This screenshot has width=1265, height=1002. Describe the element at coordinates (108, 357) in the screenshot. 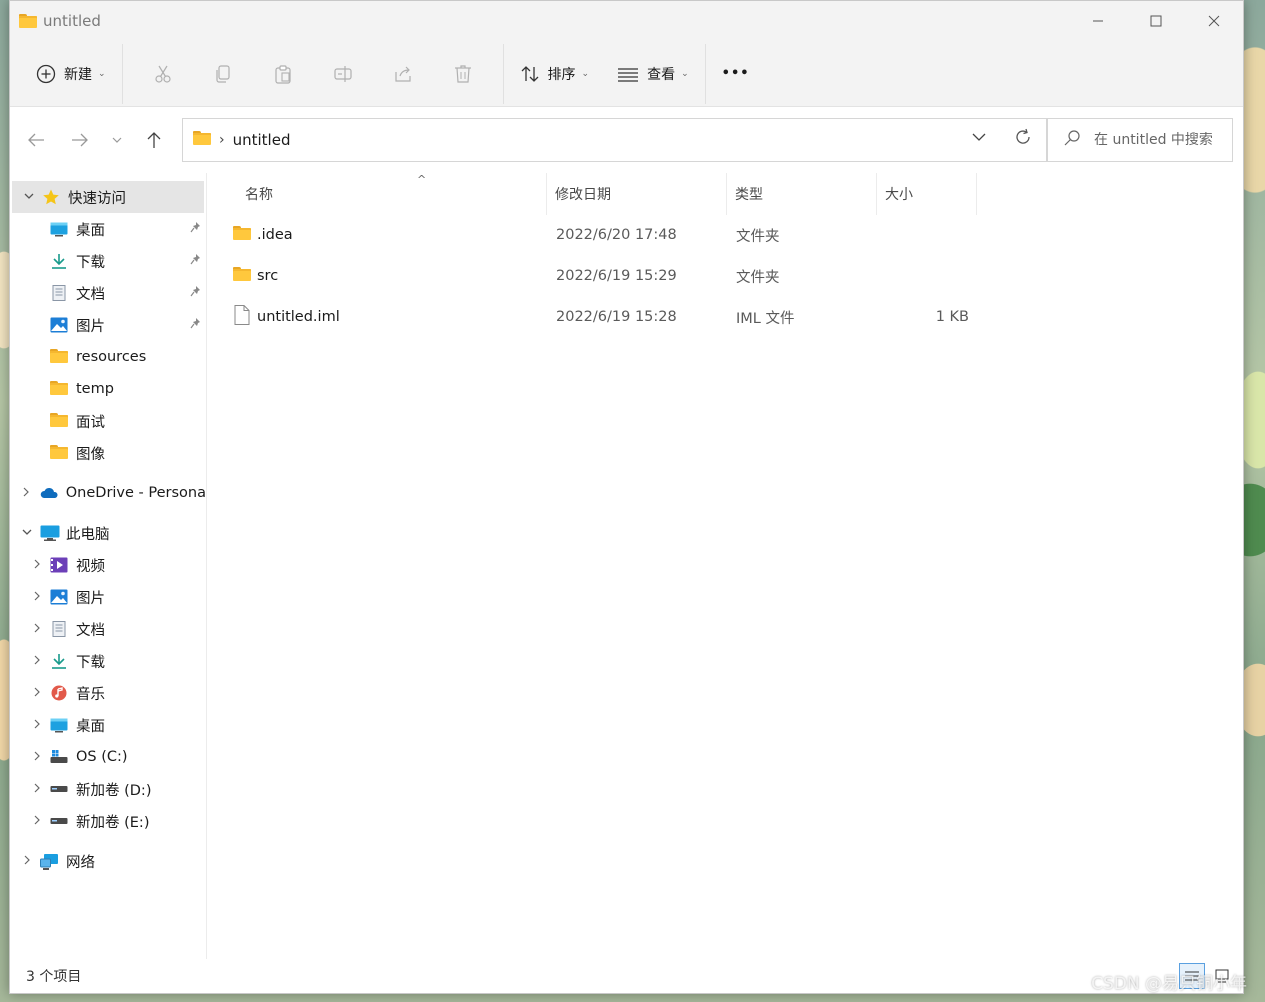

I see `nav-quick-item: resources` at that location.